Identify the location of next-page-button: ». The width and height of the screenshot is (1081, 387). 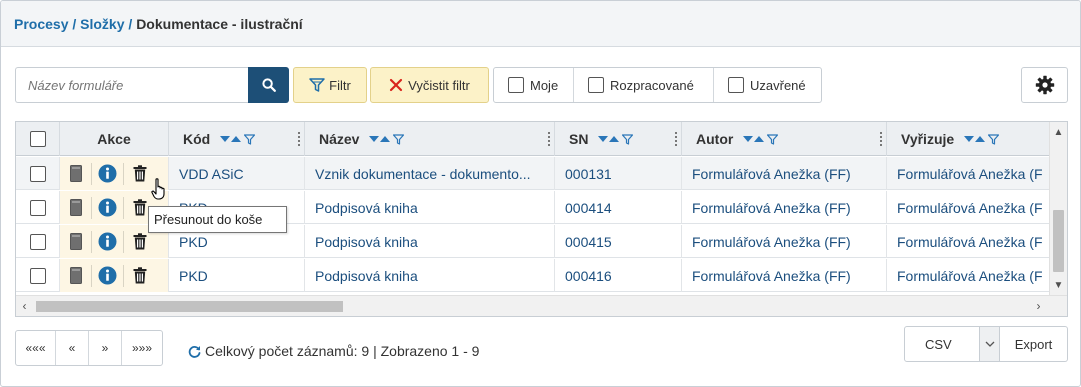
(105, 348).